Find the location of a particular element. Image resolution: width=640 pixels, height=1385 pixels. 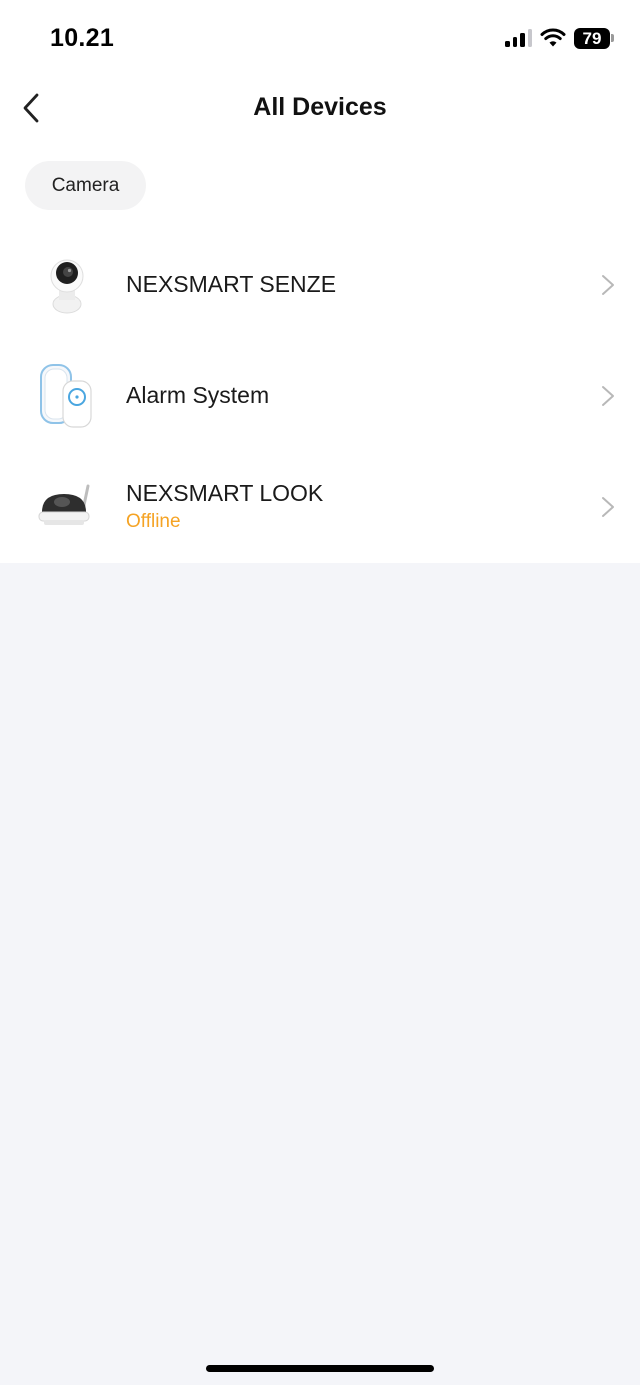

battery-icon: 79 is located at coordinates (594, 38).